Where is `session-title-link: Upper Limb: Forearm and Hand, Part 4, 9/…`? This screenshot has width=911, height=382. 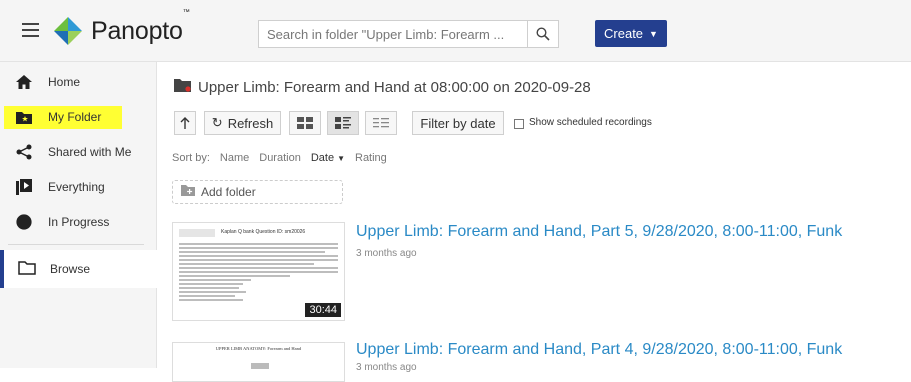
session-title-link: Upper Limb: Forearm and Hand, Part 4, 9/… is located at coordinates (599, 350).